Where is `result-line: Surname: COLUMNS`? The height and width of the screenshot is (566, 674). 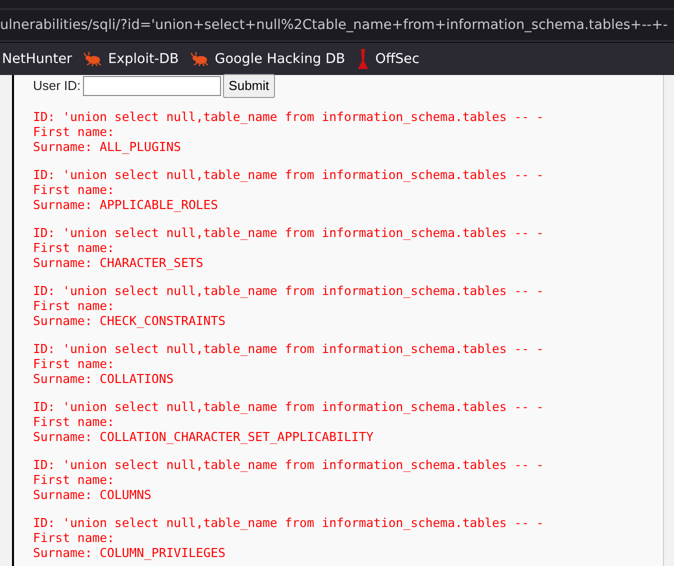
result-line: Surname: COLUMNS is located at coordinates (92, 495).